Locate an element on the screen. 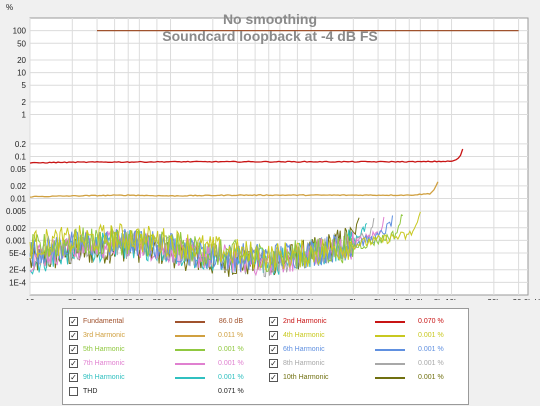 This screenshot has height=406, width=540. legend-label: 8th Harmonic is located at coordinates (304, 363).